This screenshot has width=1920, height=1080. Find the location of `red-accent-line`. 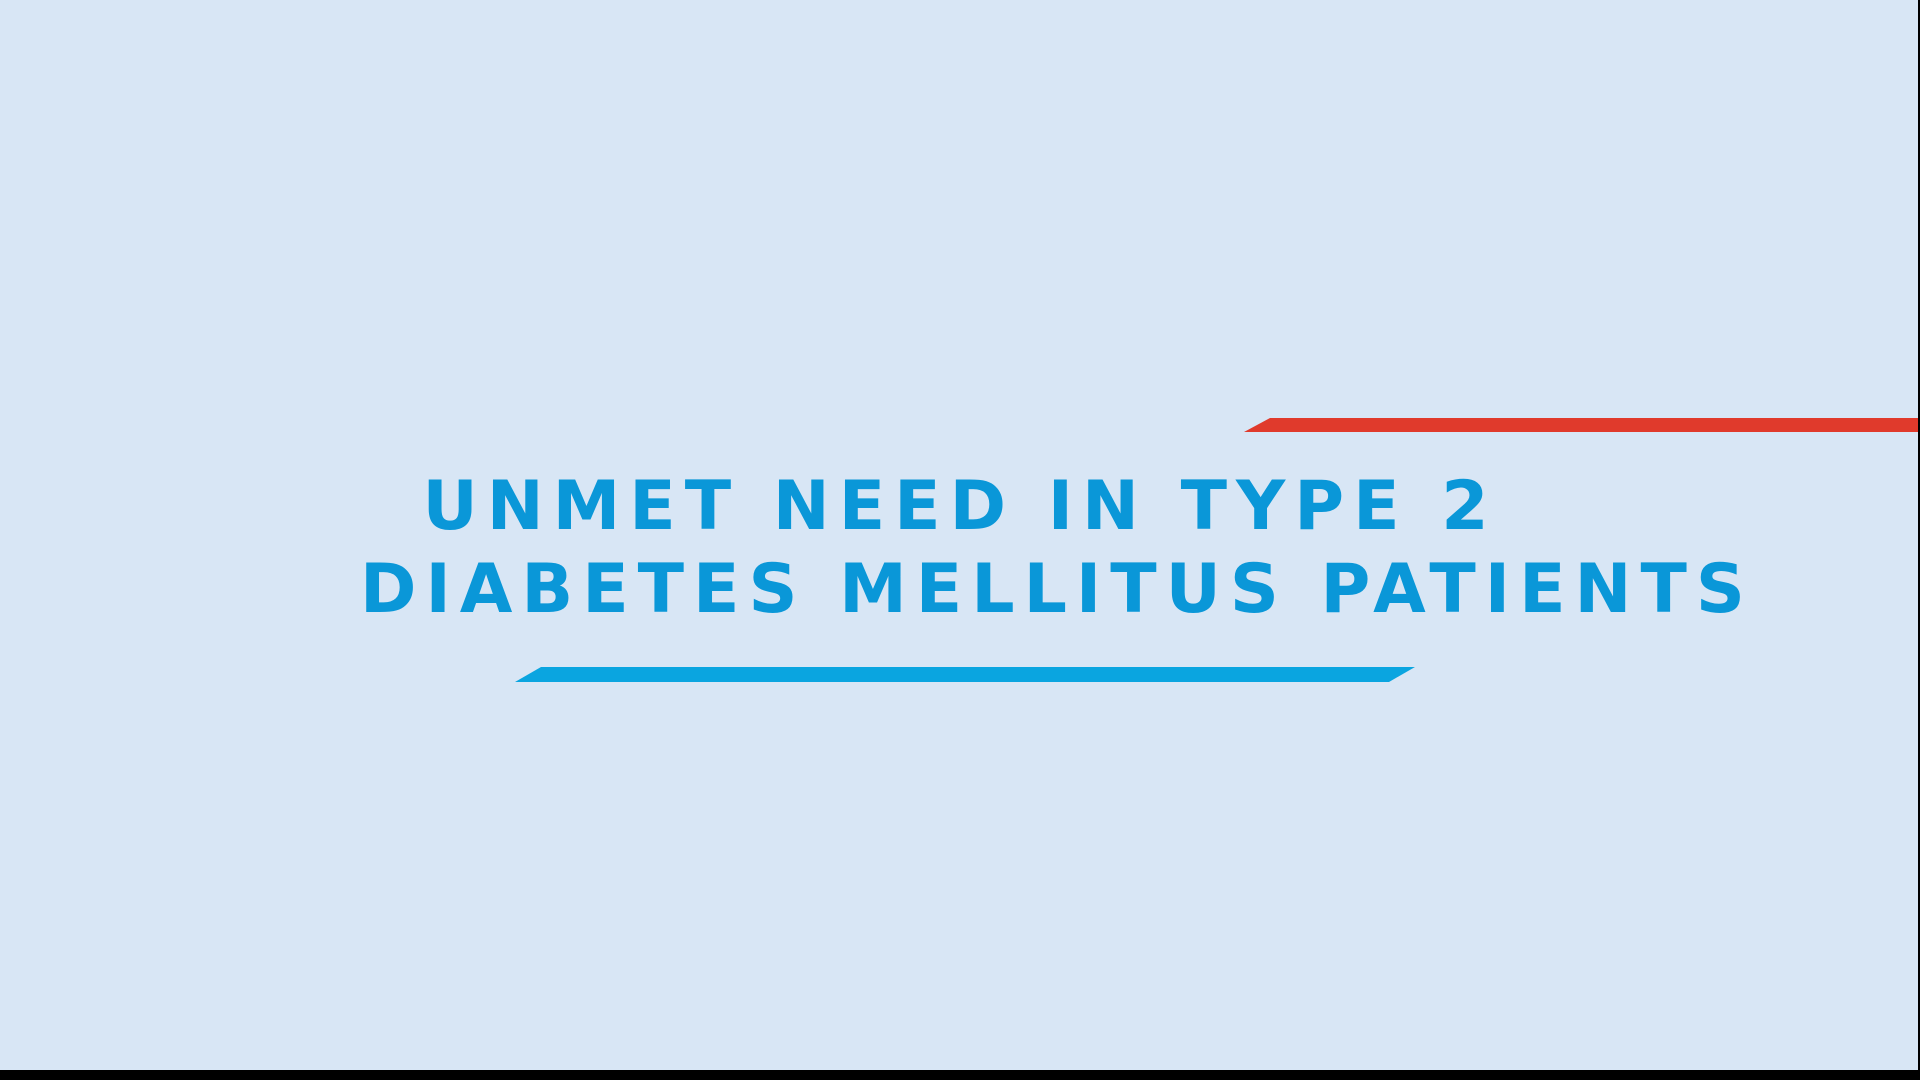

red-accent-line is located at coordinates (1582, 425).